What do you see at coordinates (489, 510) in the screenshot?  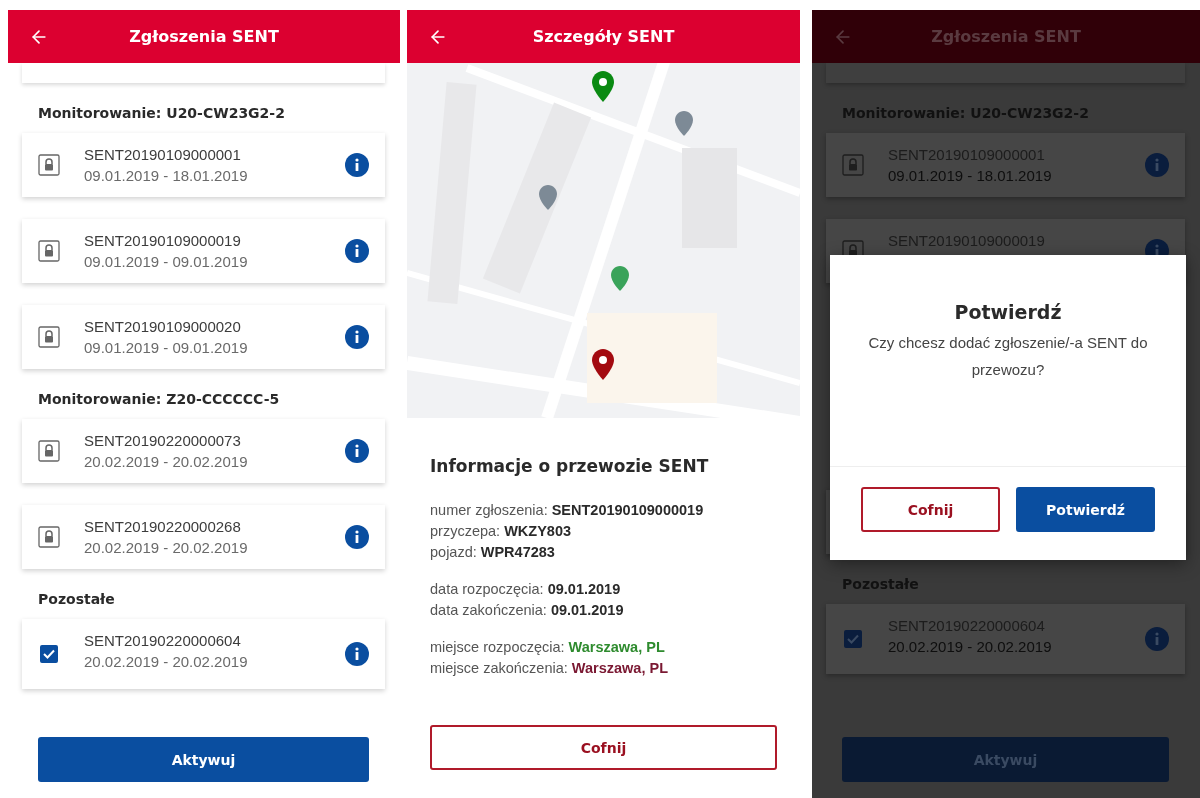 I see `info-label: numer zgłoszenia:` at bounding box center [489, 510].